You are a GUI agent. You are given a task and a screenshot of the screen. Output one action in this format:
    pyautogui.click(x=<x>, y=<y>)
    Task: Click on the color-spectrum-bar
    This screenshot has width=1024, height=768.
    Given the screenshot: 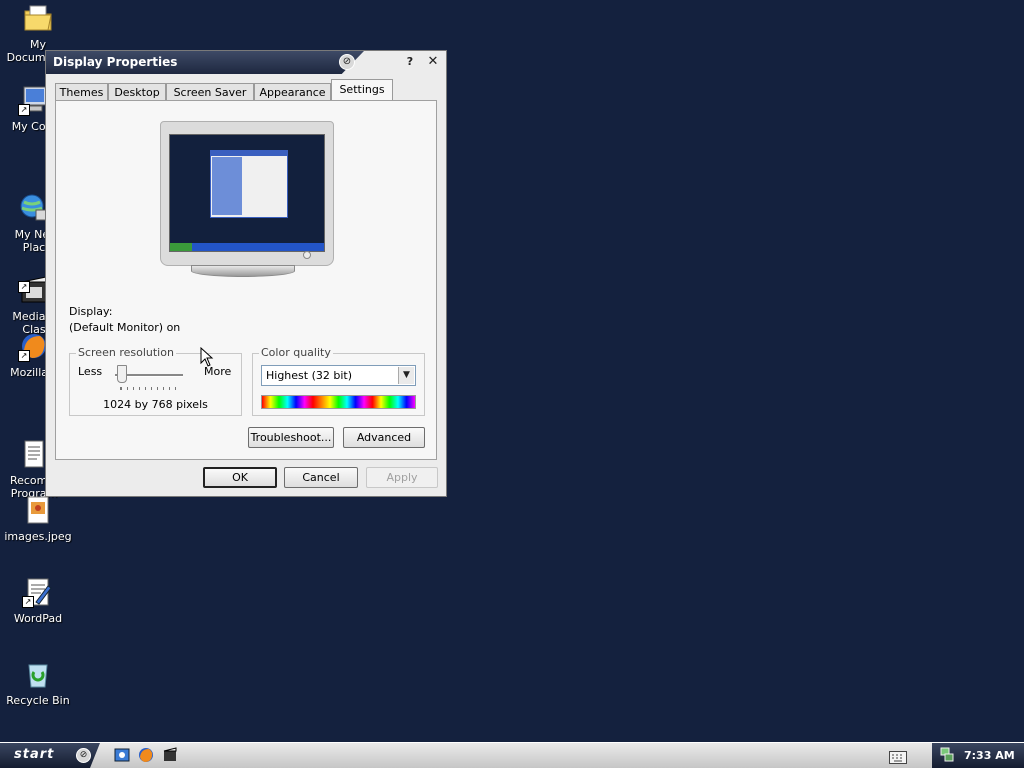 What is the action you would take?
    pyautogui.click(x=338, y=402)
    